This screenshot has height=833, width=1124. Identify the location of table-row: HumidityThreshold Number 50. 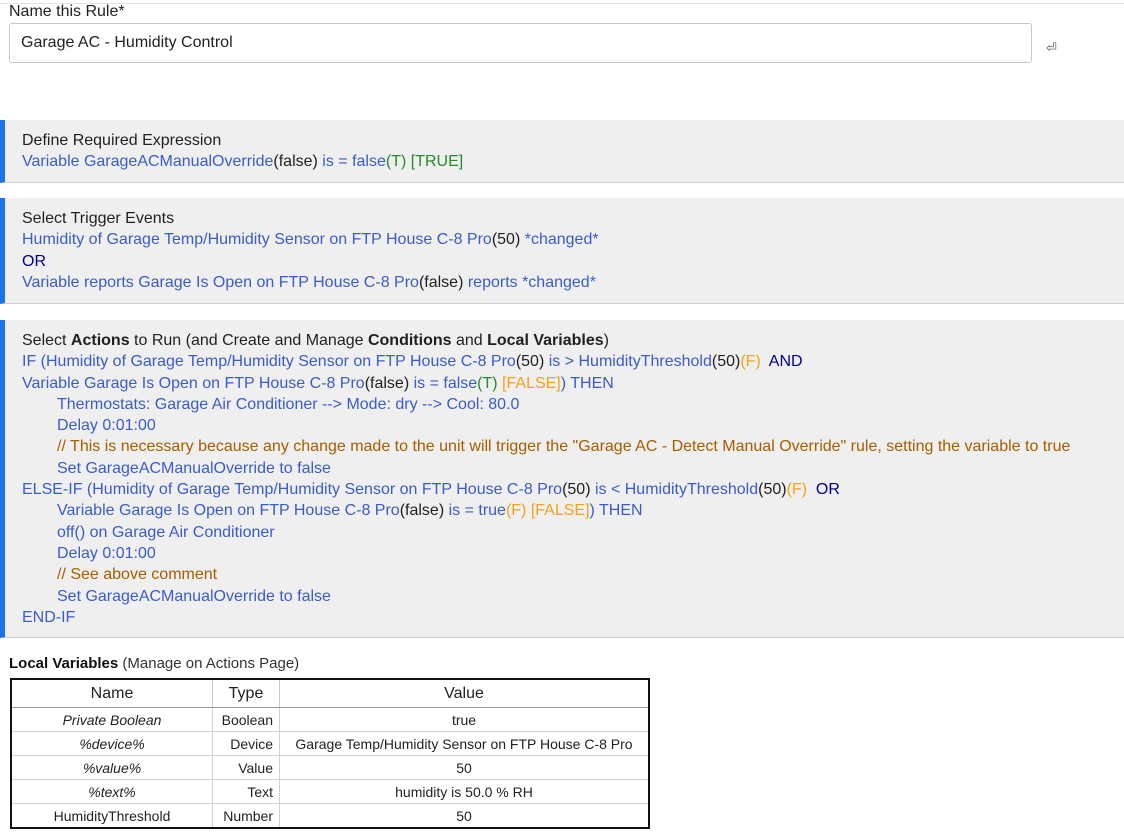
(330, 816).